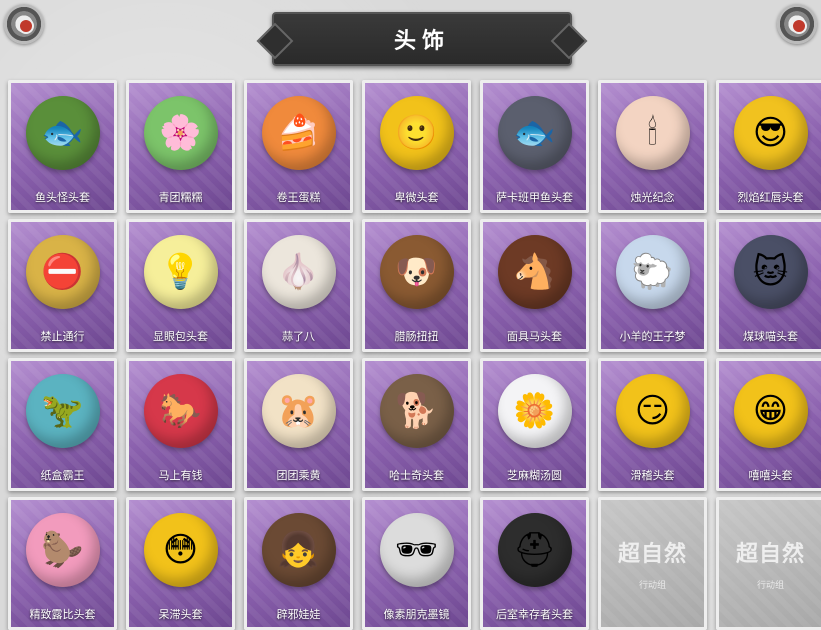 Image resolution: width=821 pixels, height=630 pixels. I want to click on headwear-item-card: 😳 呆滞头套, so click(180, 563).